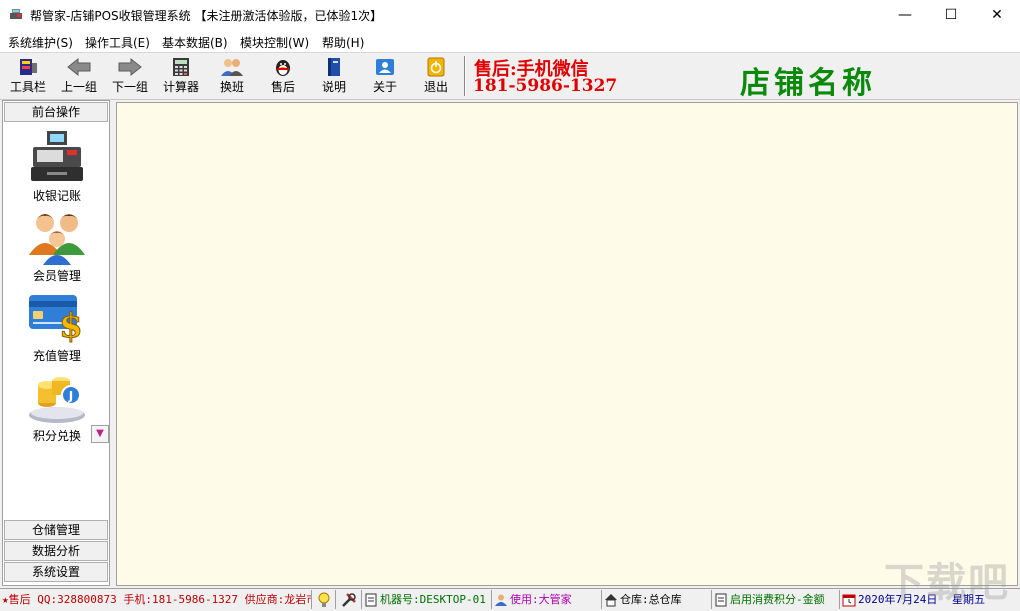 The width and height of the screenshot is (1020, 611). I want to click on shift-change-button: 换班, so click(232, 76).